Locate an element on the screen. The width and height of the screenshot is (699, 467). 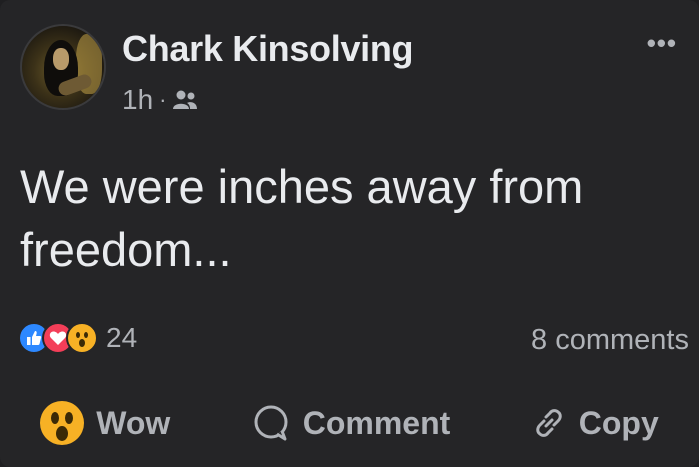
comment-button: Comment is located at coordinates (351, 423).